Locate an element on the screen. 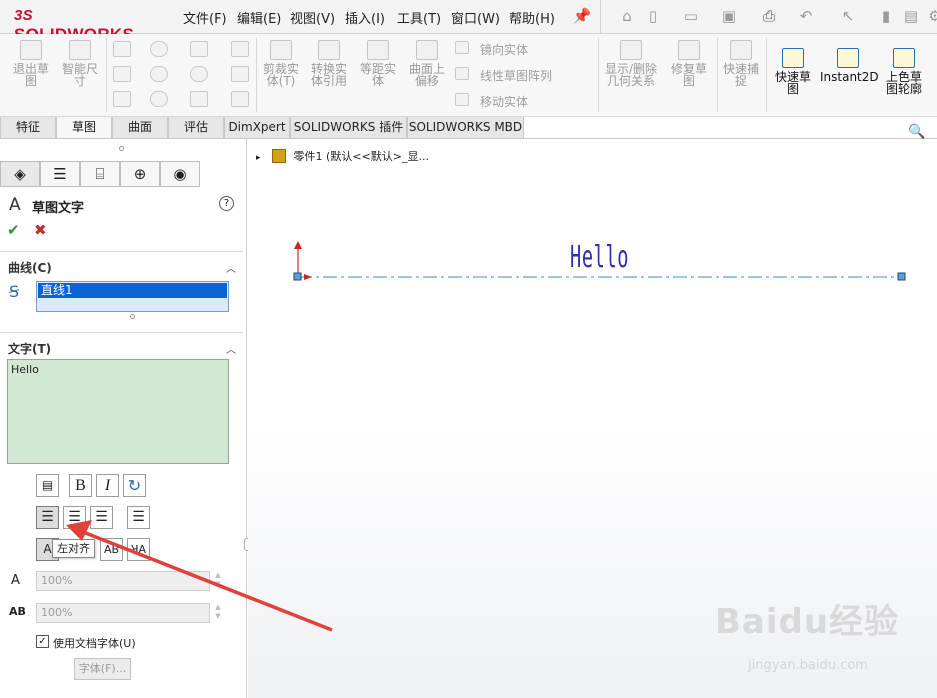 This screenshot has width=937, height=698. red-arrow-shaft is located at coordinates (205, 580).